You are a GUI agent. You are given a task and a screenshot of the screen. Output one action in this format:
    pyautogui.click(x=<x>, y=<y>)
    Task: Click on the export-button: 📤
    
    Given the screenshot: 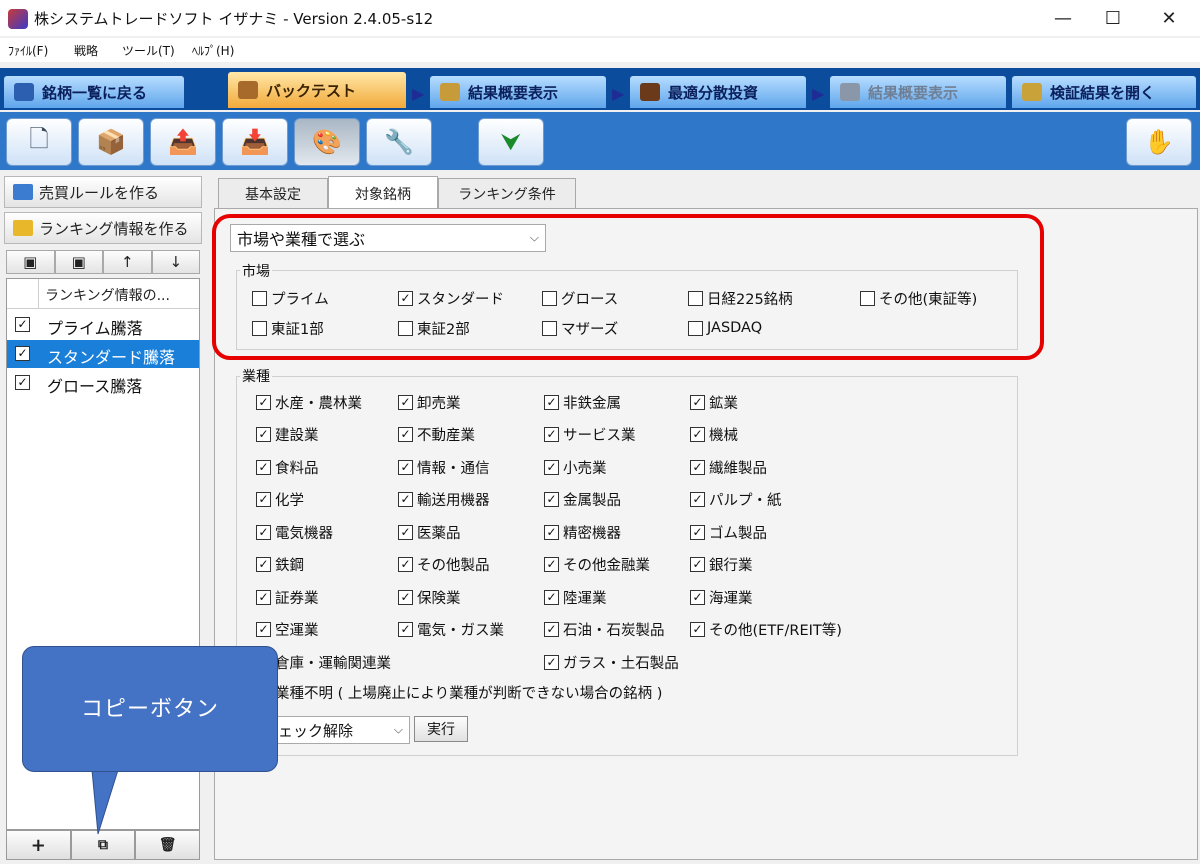 What is the action you would take?
    pyautogui.click(x=183, y=142)
    